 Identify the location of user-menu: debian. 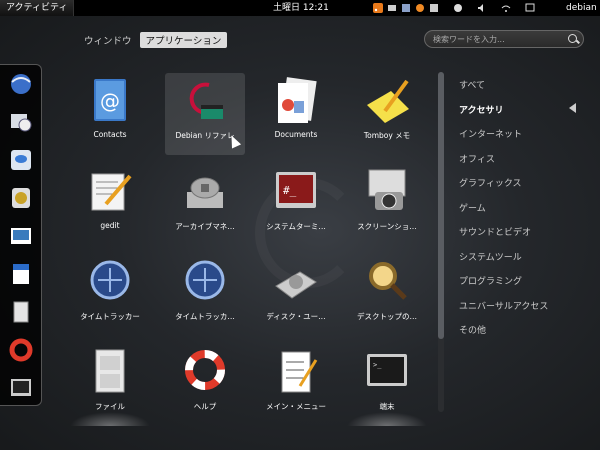
(581, 8).